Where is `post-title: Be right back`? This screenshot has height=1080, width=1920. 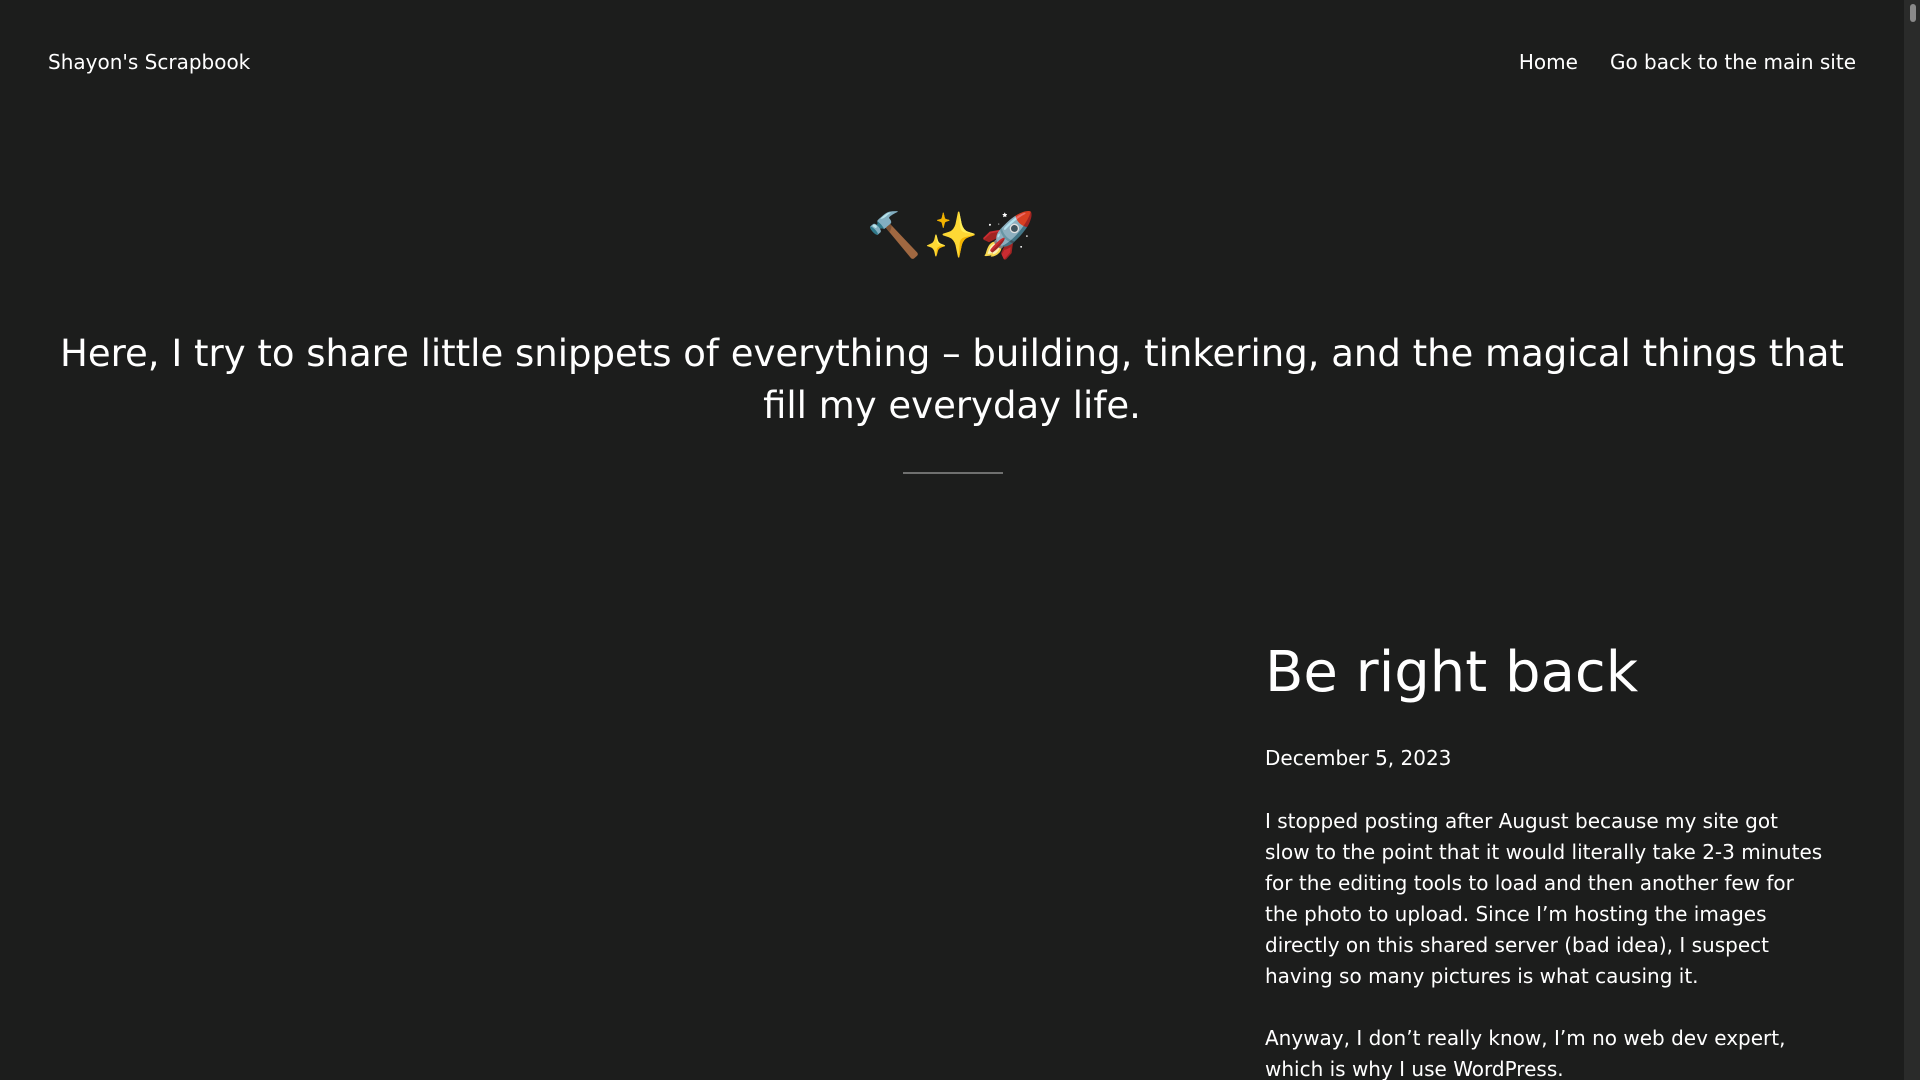 post-title: Be right back is located at coordinates (1451, 673).